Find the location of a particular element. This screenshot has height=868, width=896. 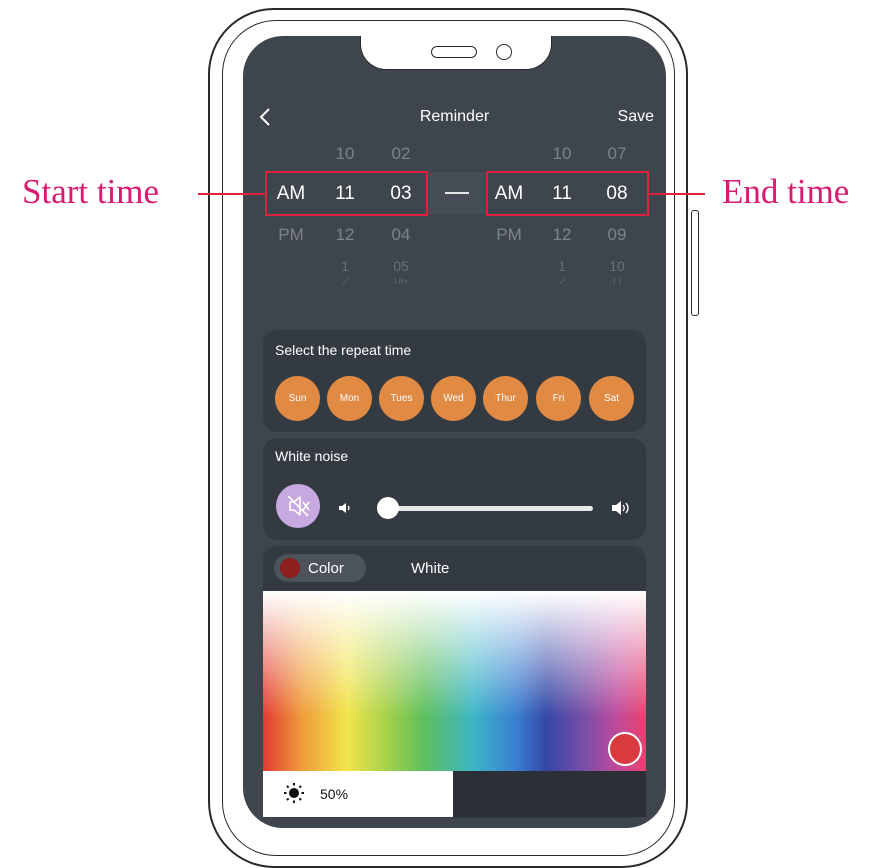

page-title: Reminder is located at coordinates (454, 116).